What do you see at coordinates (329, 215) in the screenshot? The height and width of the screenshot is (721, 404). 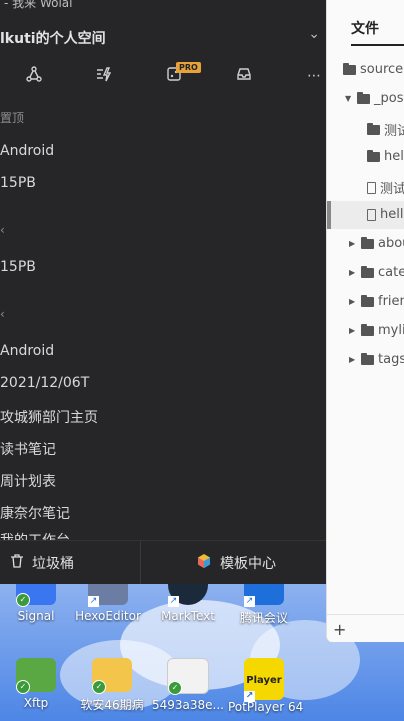 I see `selected-row-marker` at bounding box center [329, 215].